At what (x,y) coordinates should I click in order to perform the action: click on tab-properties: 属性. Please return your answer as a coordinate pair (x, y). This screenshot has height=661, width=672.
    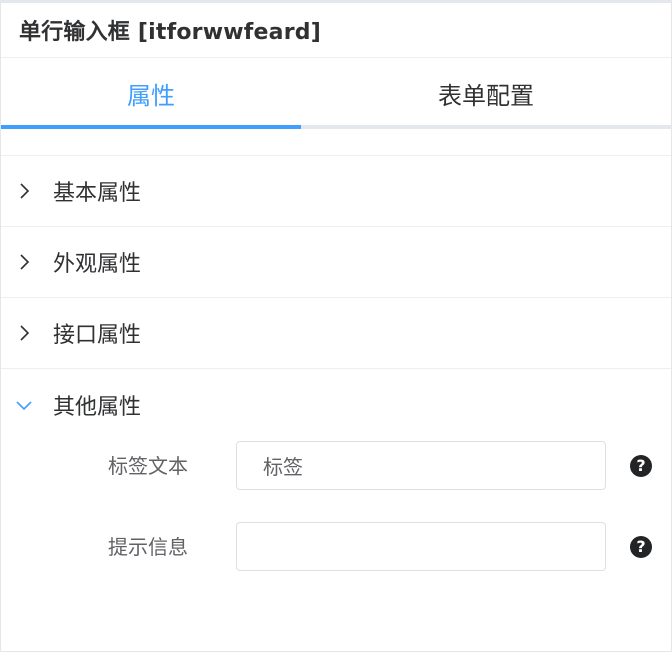
    Looking at the image, I should click on (151, 93).